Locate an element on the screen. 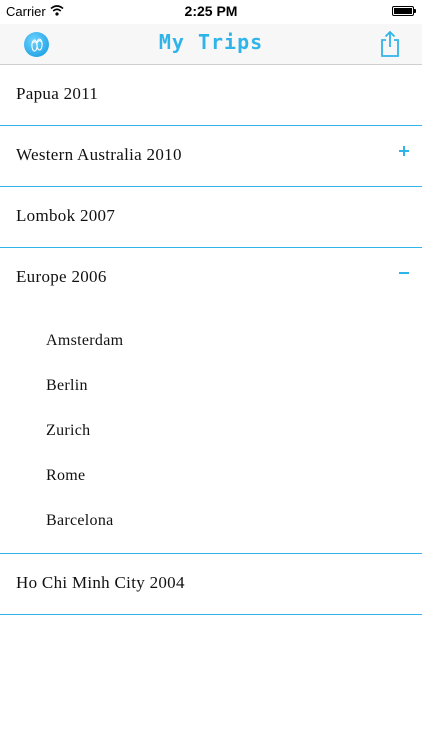 The height and width of the screenshot is (750, 422). destination-item-berlin: Berlin is located at coordinates (211, 385).